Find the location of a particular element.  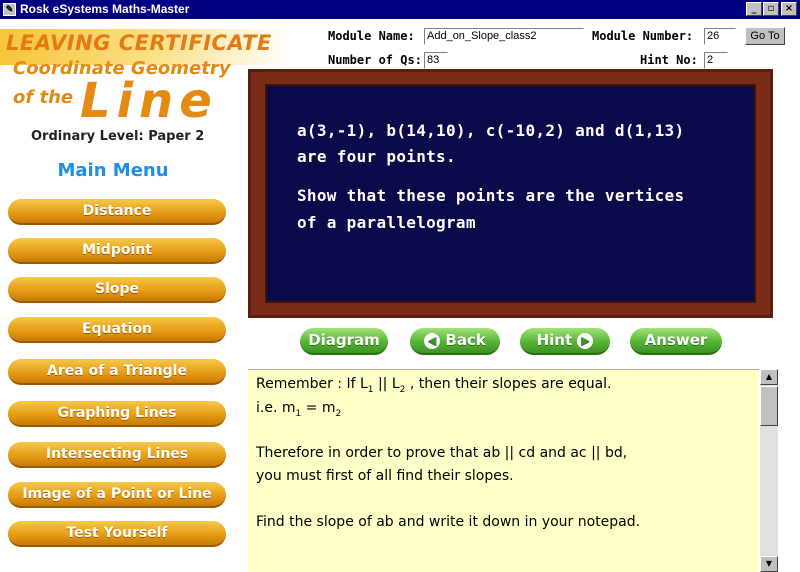

num-qs-label: Number of Qs: is located at coordinates (375, 60).